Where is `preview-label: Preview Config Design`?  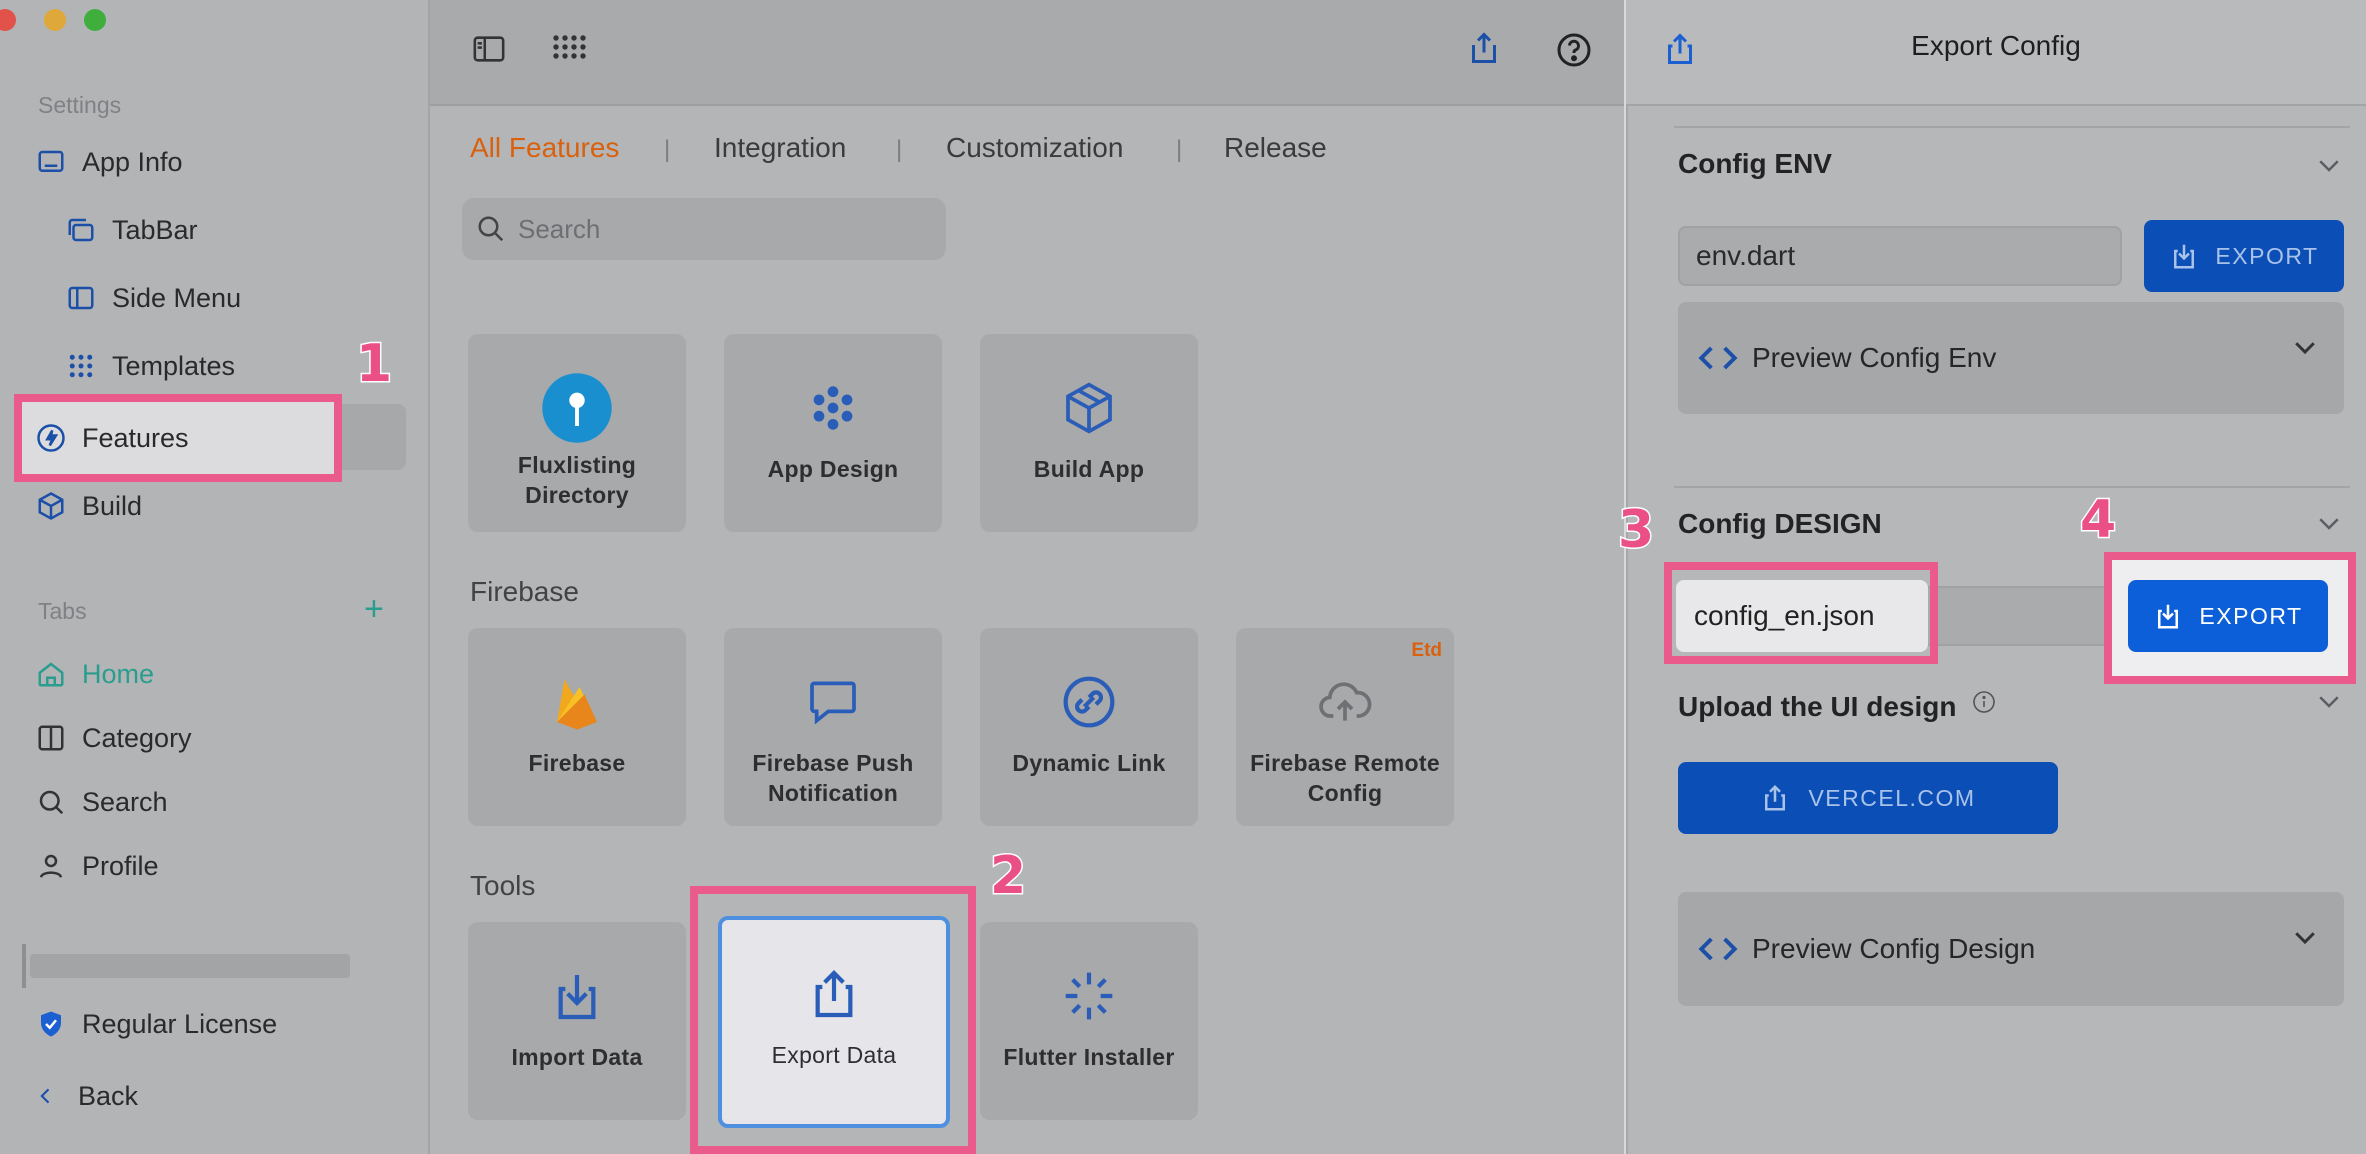
preview-label: Preview Config Design is located at coordinates (1894, 948).